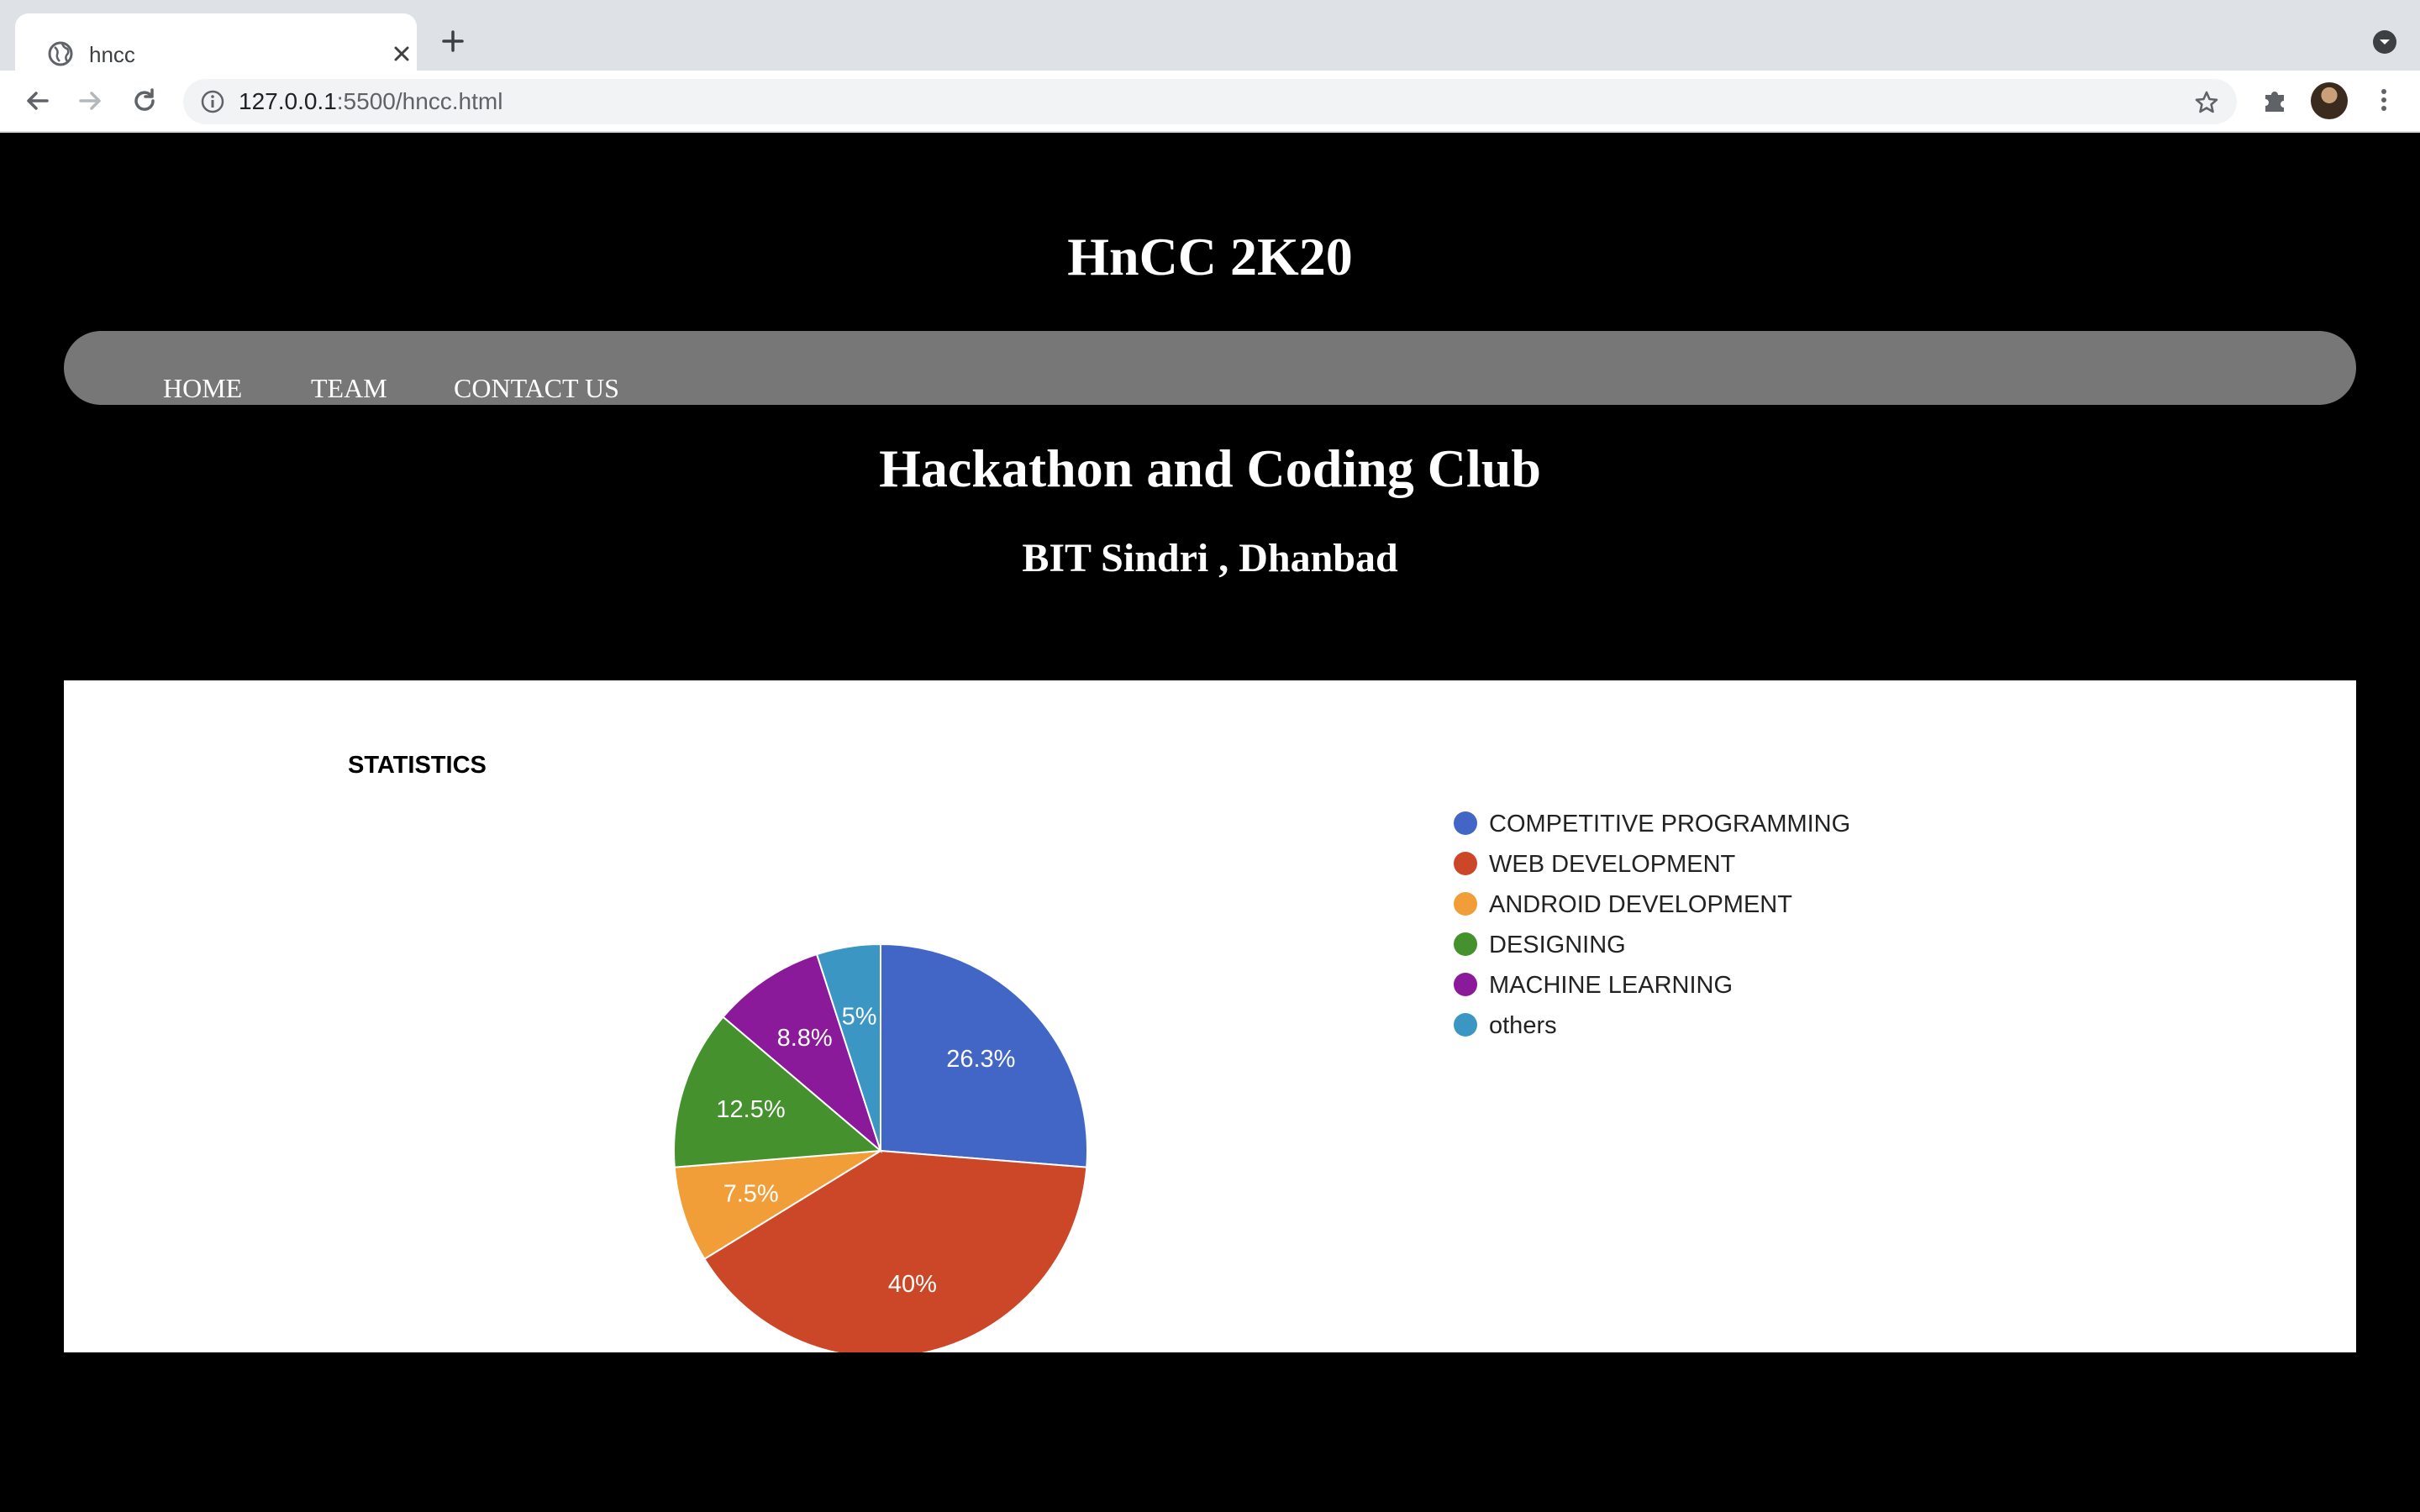 The image size is (2420, 1512). What do you see at coordinates (912, 1284) in the screenshot?
I see `pie-label-web-development: 40%` at bounding box center [912, 1284].